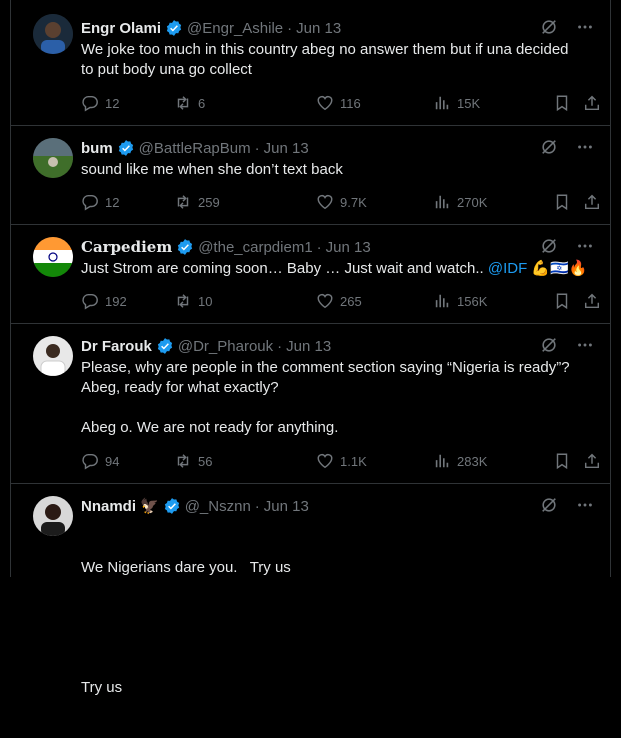 This screenshot has width=621, height=738. Describe the element at coordinates (126, 247) in the screenshot. I see `display-name: Carpediem` at that location.